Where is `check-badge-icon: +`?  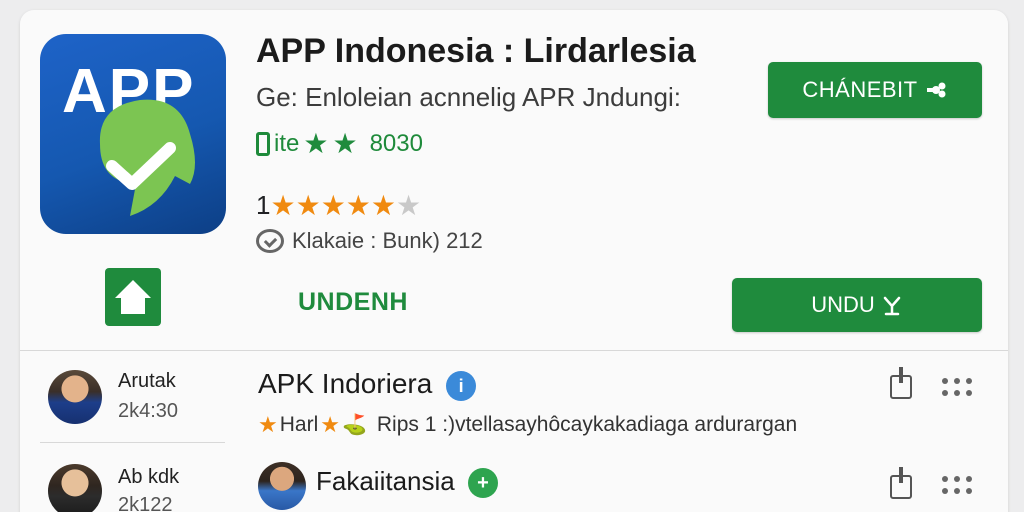
check-badge-icon: + is located at coordinates (482, 483).